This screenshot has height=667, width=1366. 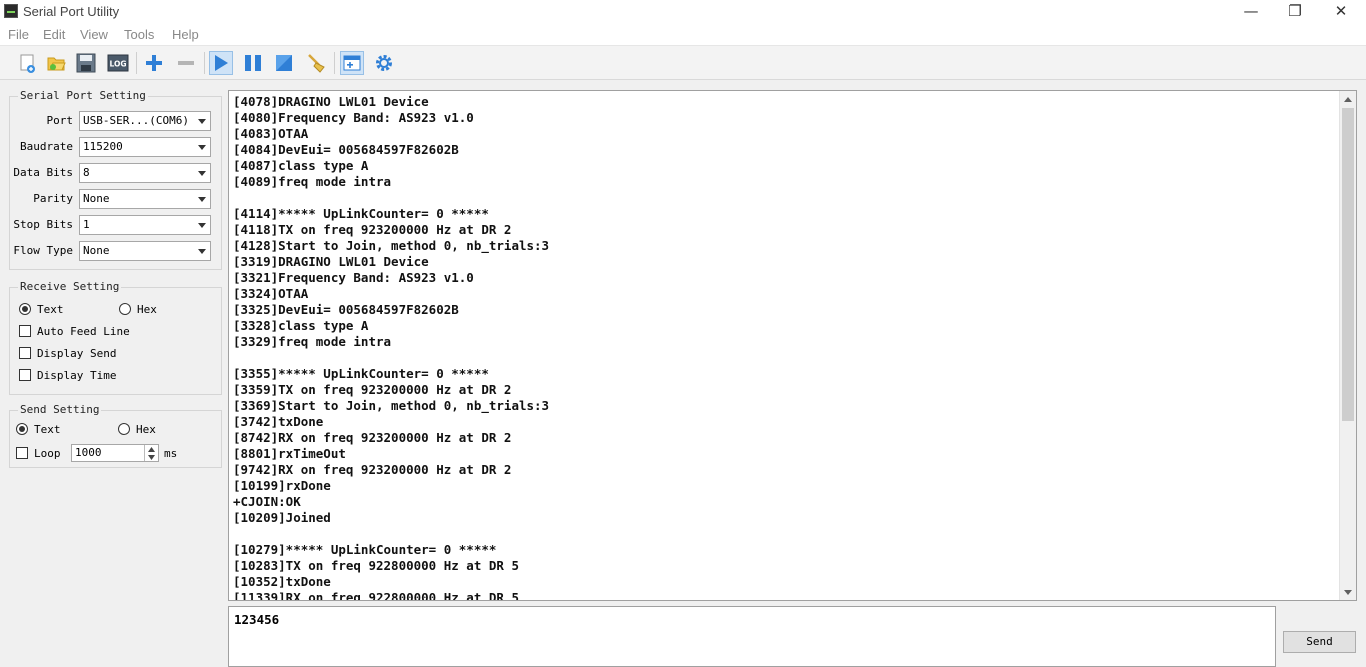 I want to click on auto-feed-line-checkbox, so click(x=25, y=331).